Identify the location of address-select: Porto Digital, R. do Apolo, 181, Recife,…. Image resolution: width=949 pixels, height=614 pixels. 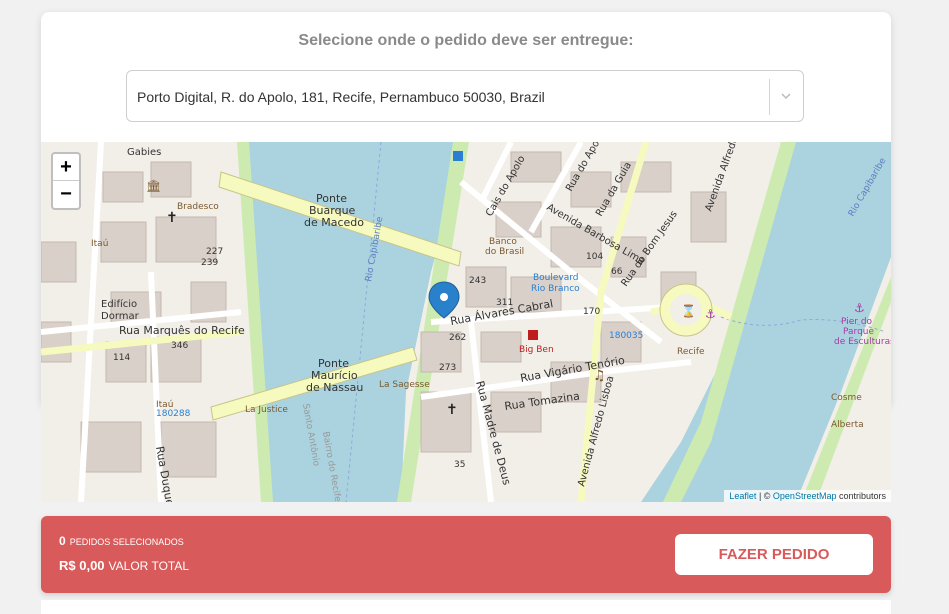
(465, 96).